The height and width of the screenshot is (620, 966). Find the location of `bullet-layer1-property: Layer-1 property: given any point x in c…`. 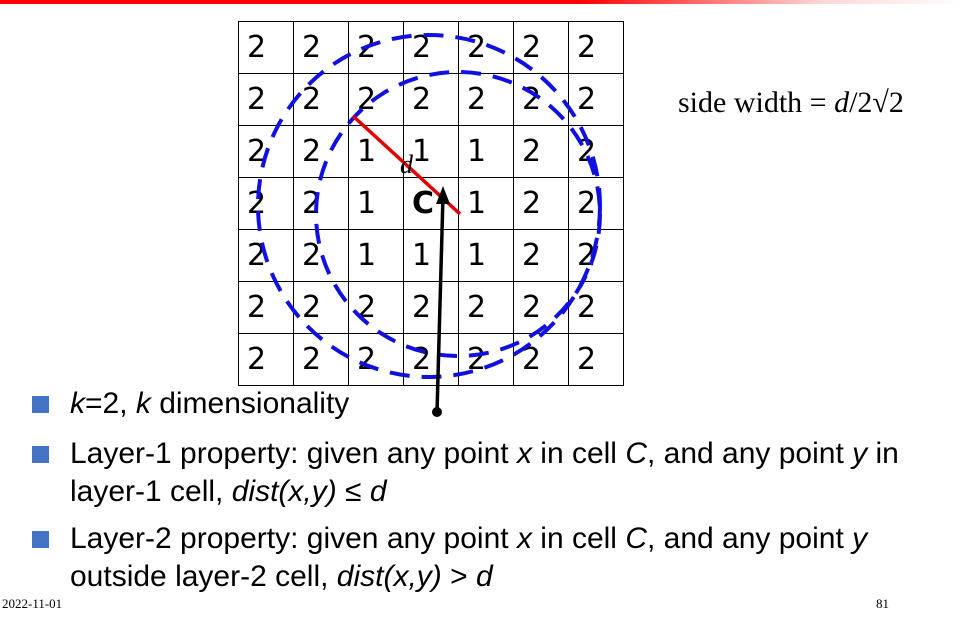

bullet-layer1-property: Layer-1 property: given any point x in c… is located at coordinates (480, 473).